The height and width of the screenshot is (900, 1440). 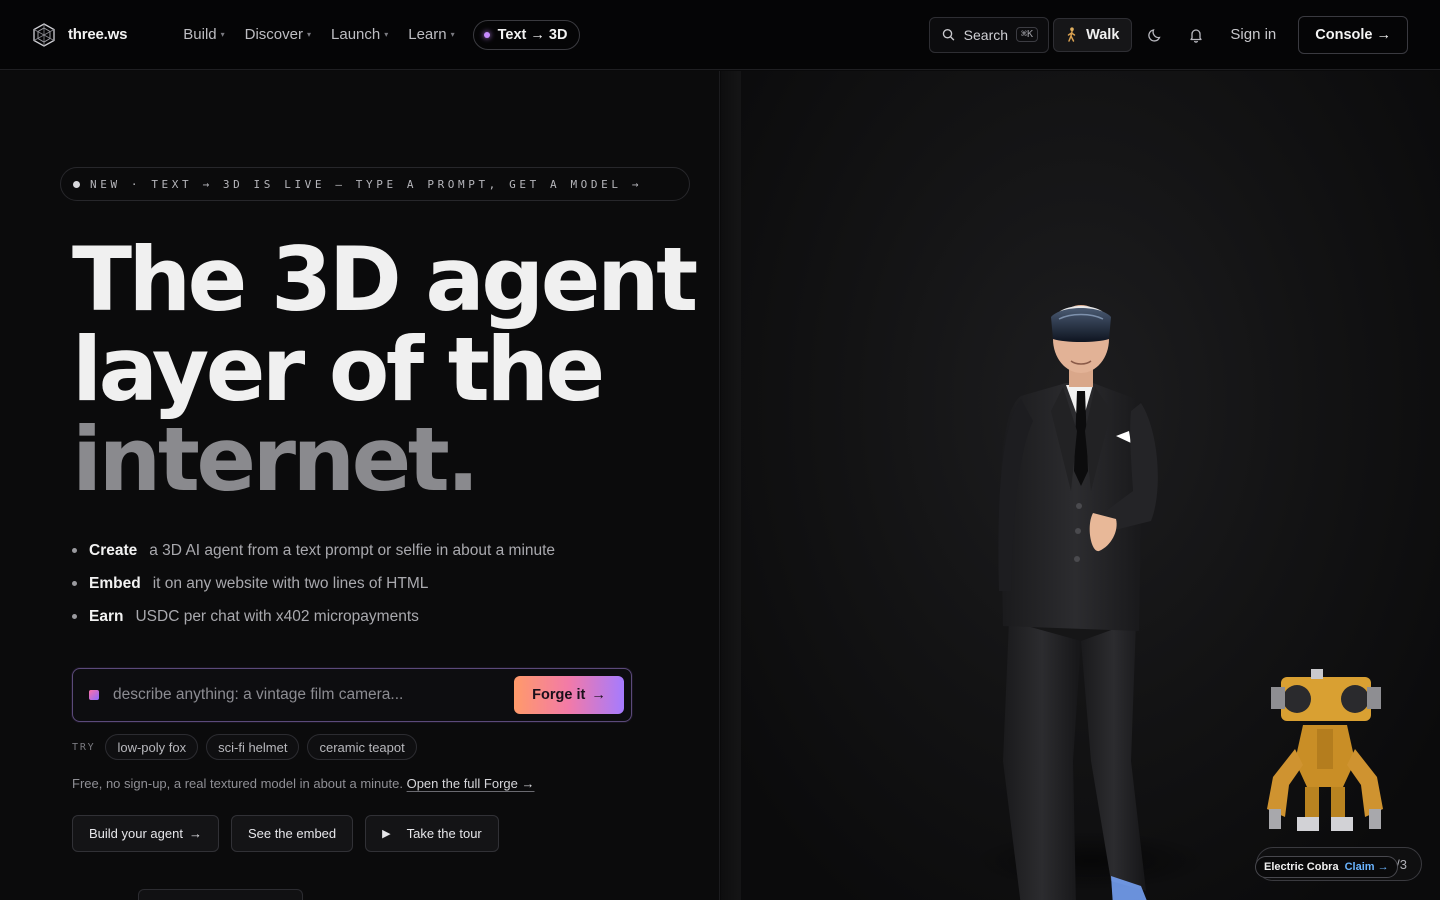 I want to click on bell-icon, so click(x=1196, y=35).